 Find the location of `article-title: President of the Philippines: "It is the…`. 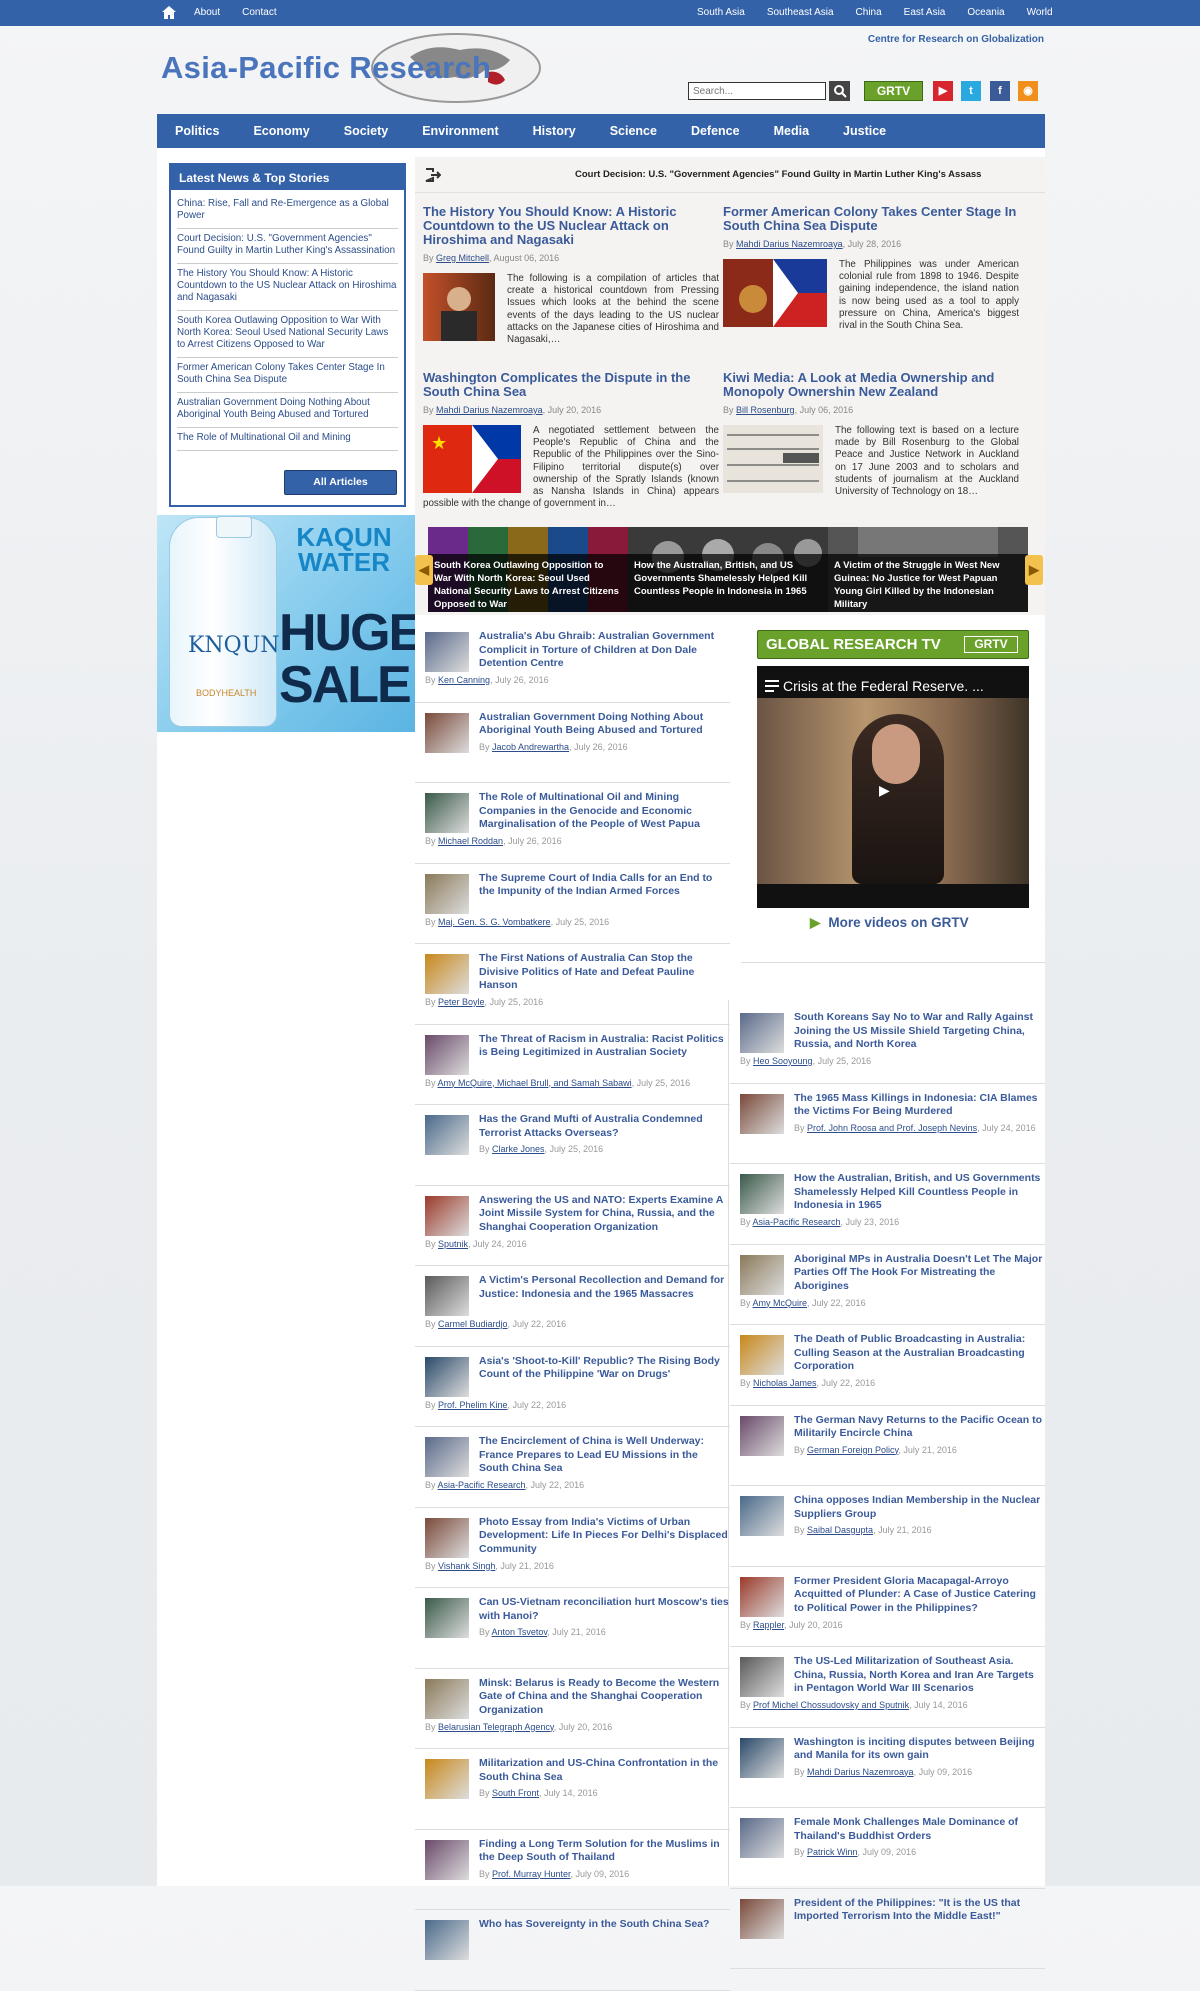

article-title: President of the Philippines: "It is the… is located at coordinates (919, 1910).